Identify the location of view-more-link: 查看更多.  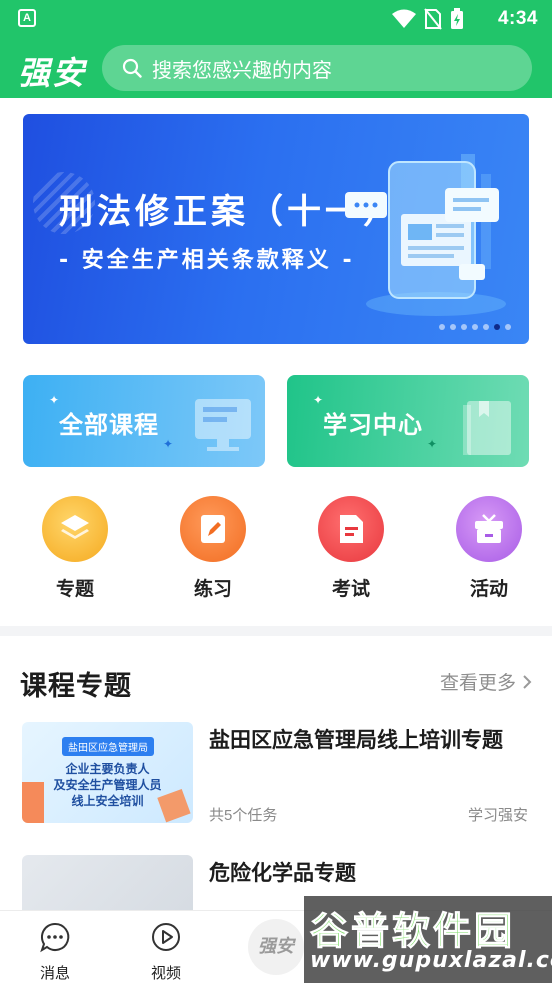
(486, 681).